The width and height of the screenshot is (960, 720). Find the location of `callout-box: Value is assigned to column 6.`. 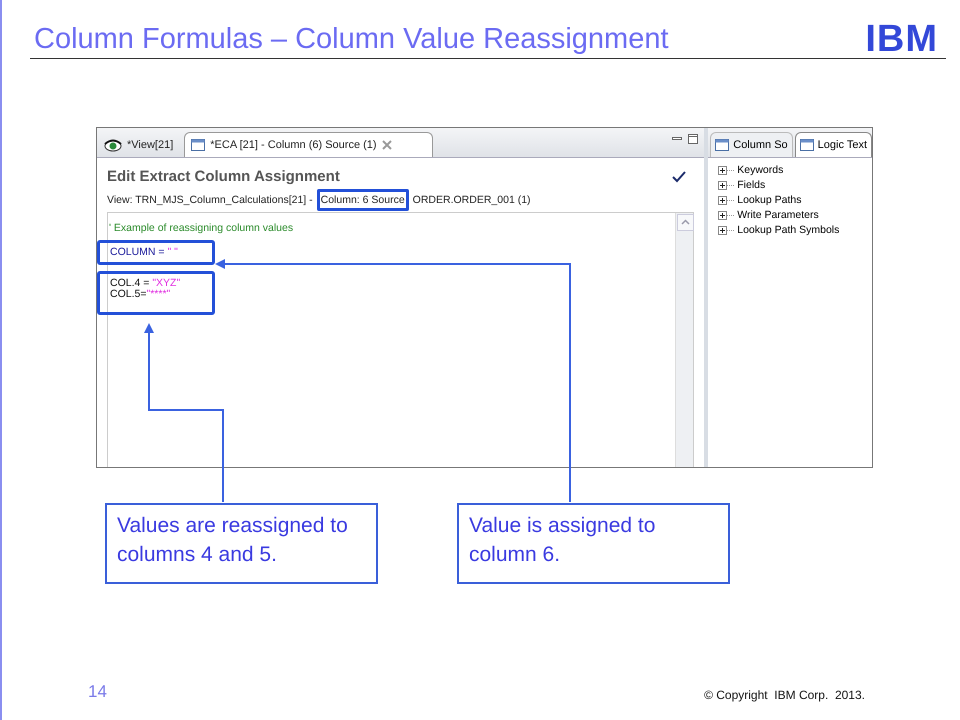

callout-box: Value is assigned to column 6. is located at coordinates (593, 543).